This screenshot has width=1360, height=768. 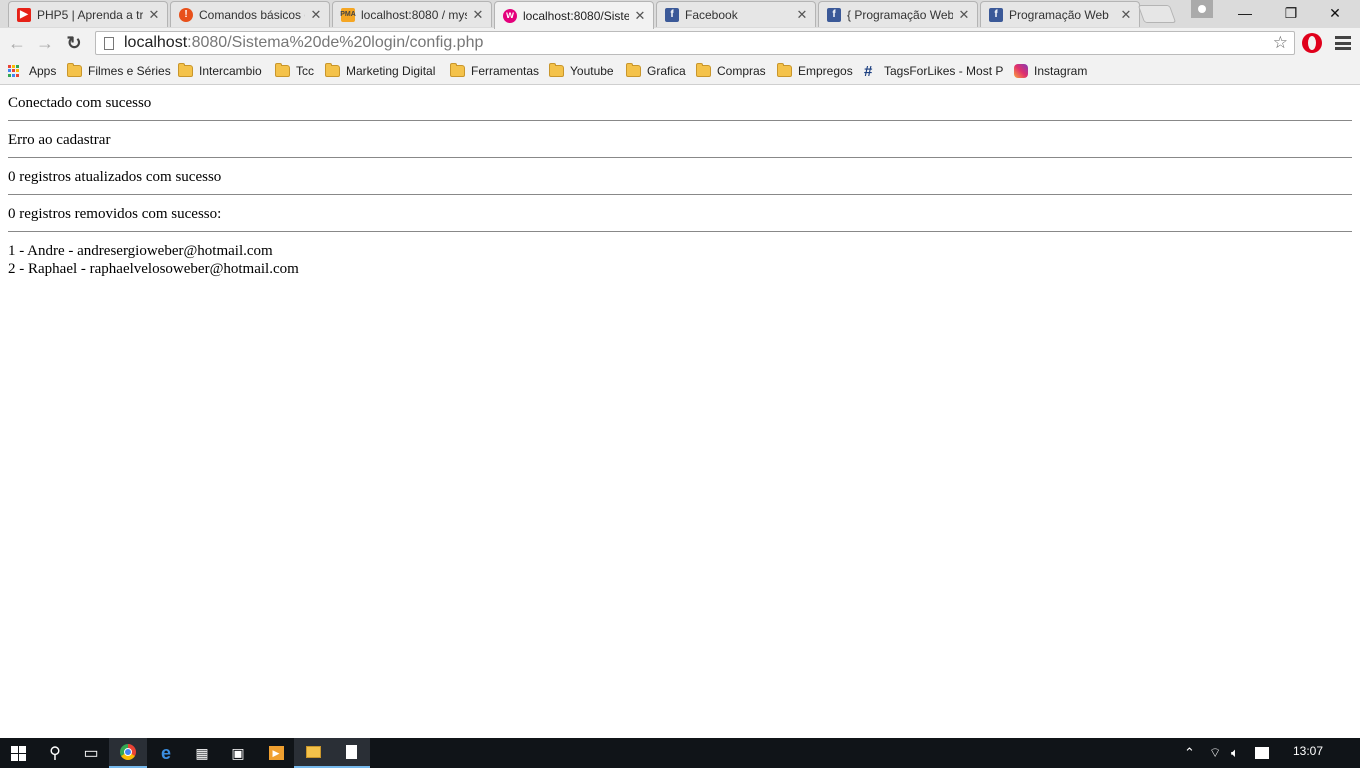 What do you see at coordinates (80, 103) in the screenshot?
I see `connection-message: Conectado com sucesso` at bounding box center [80, 103].